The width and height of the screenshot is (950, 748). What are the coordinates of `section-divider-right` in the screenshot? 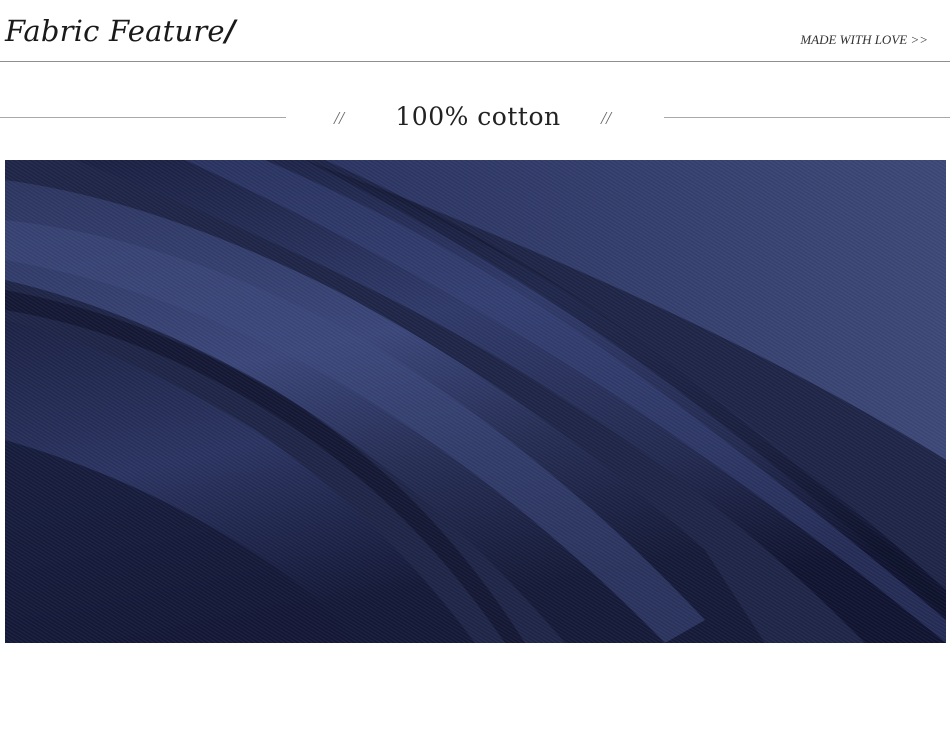 It's located at (807, 117).